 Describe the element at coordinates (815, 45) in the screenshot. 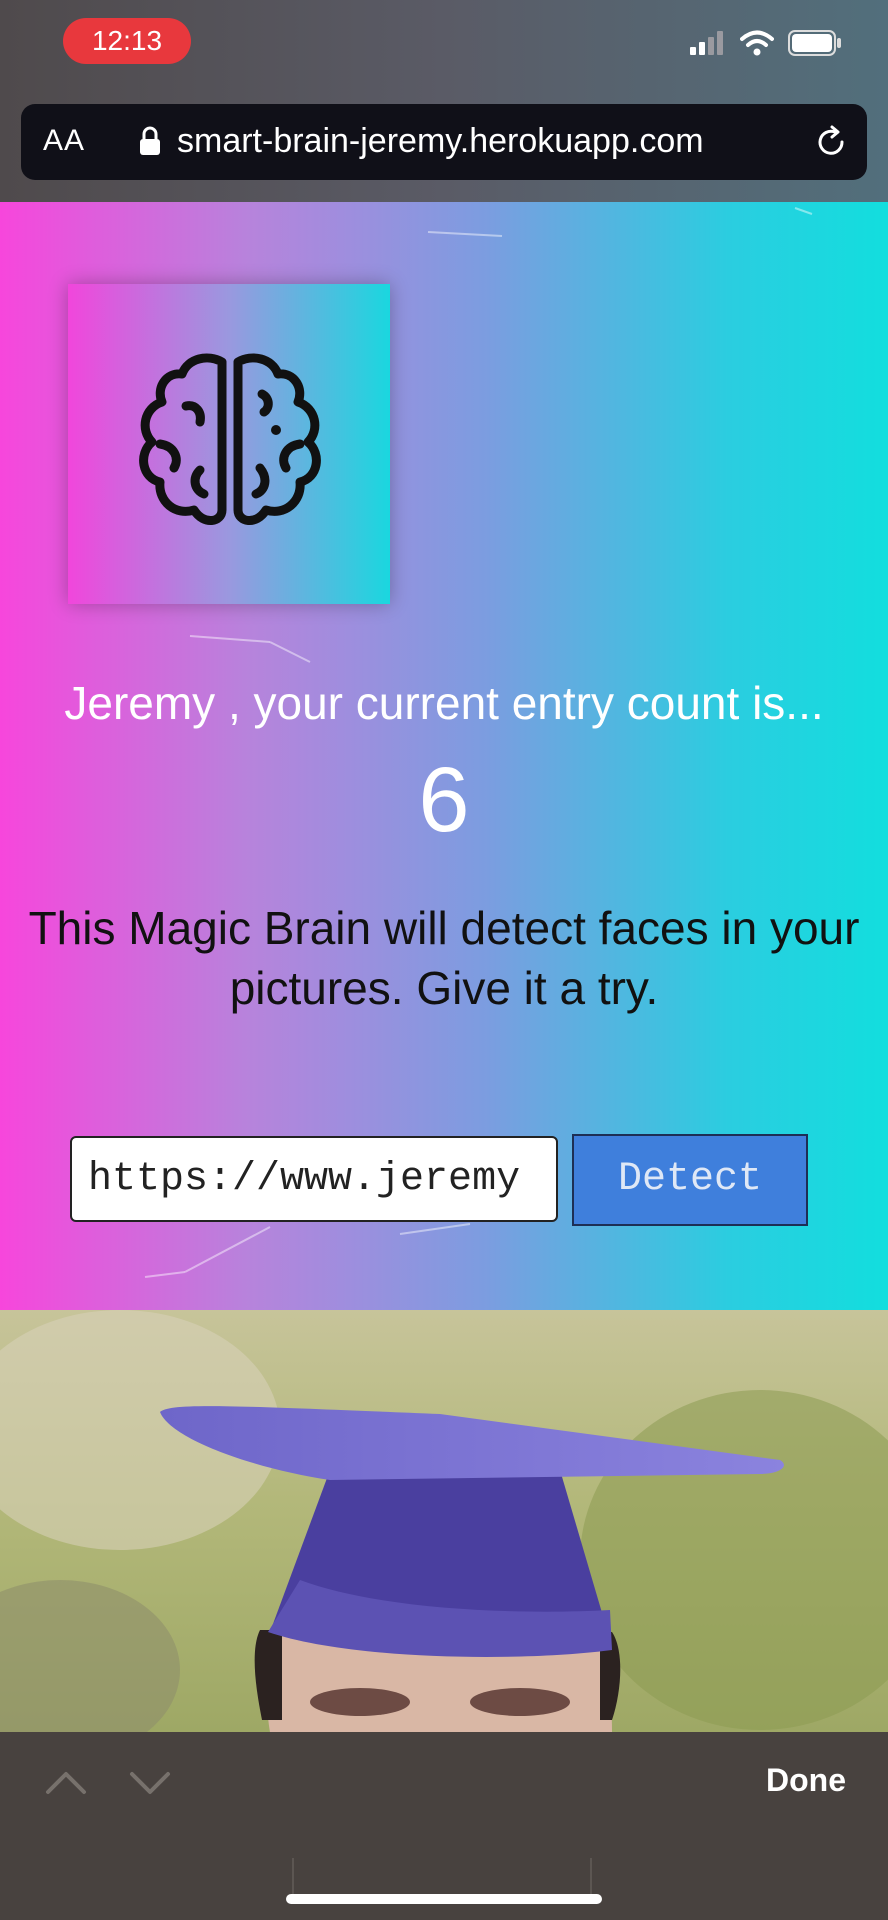

I see `battery-icon` at that location.